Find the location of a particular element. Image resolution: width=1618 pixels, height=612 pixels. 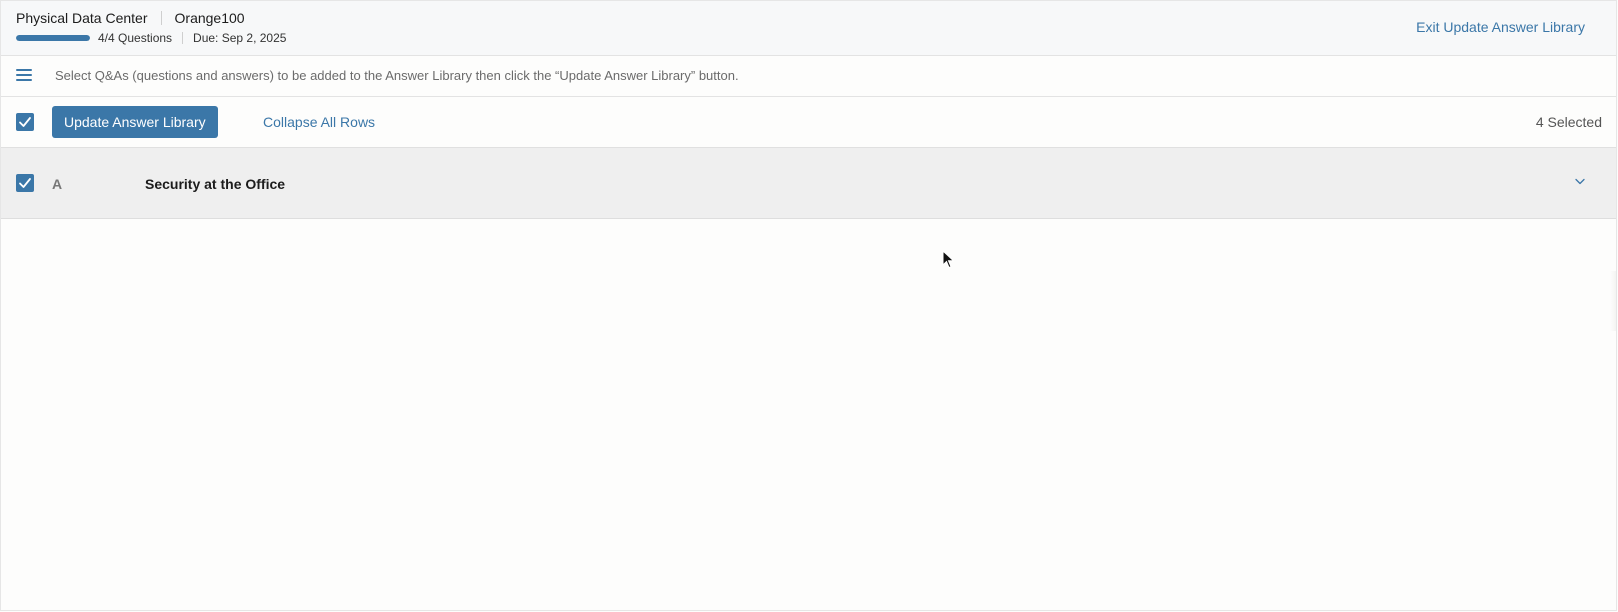

header-title-row: Physical Data Center Orange100 is located at coordinates (130, 18).